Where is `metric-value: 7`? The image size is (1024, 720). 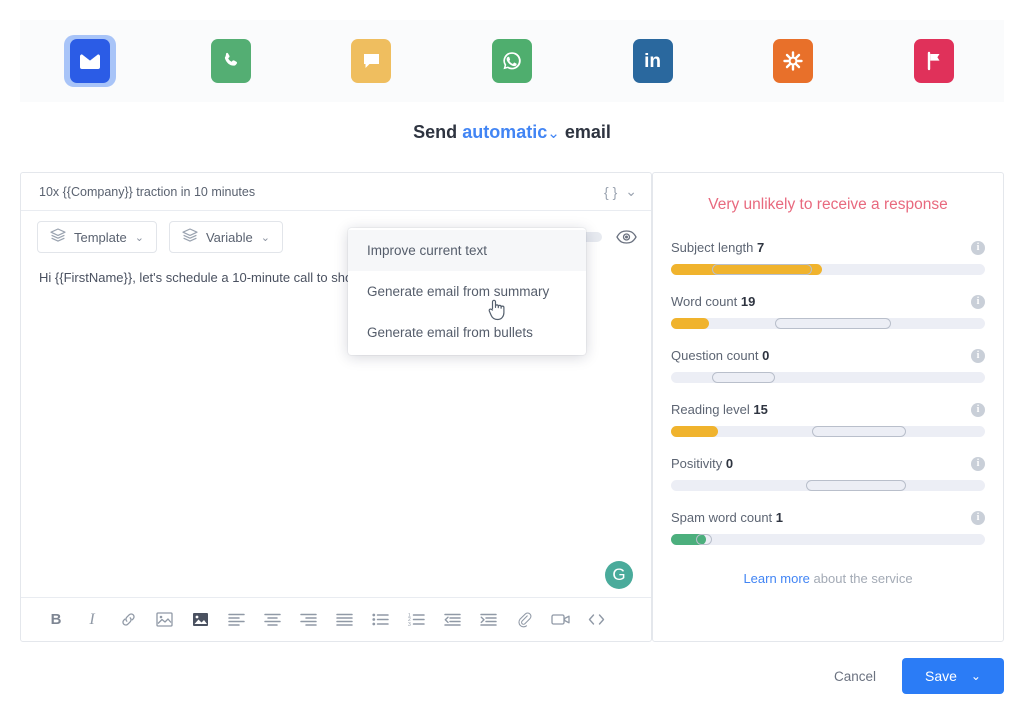
metric-value: 7 is located at coordinates (761, 247).